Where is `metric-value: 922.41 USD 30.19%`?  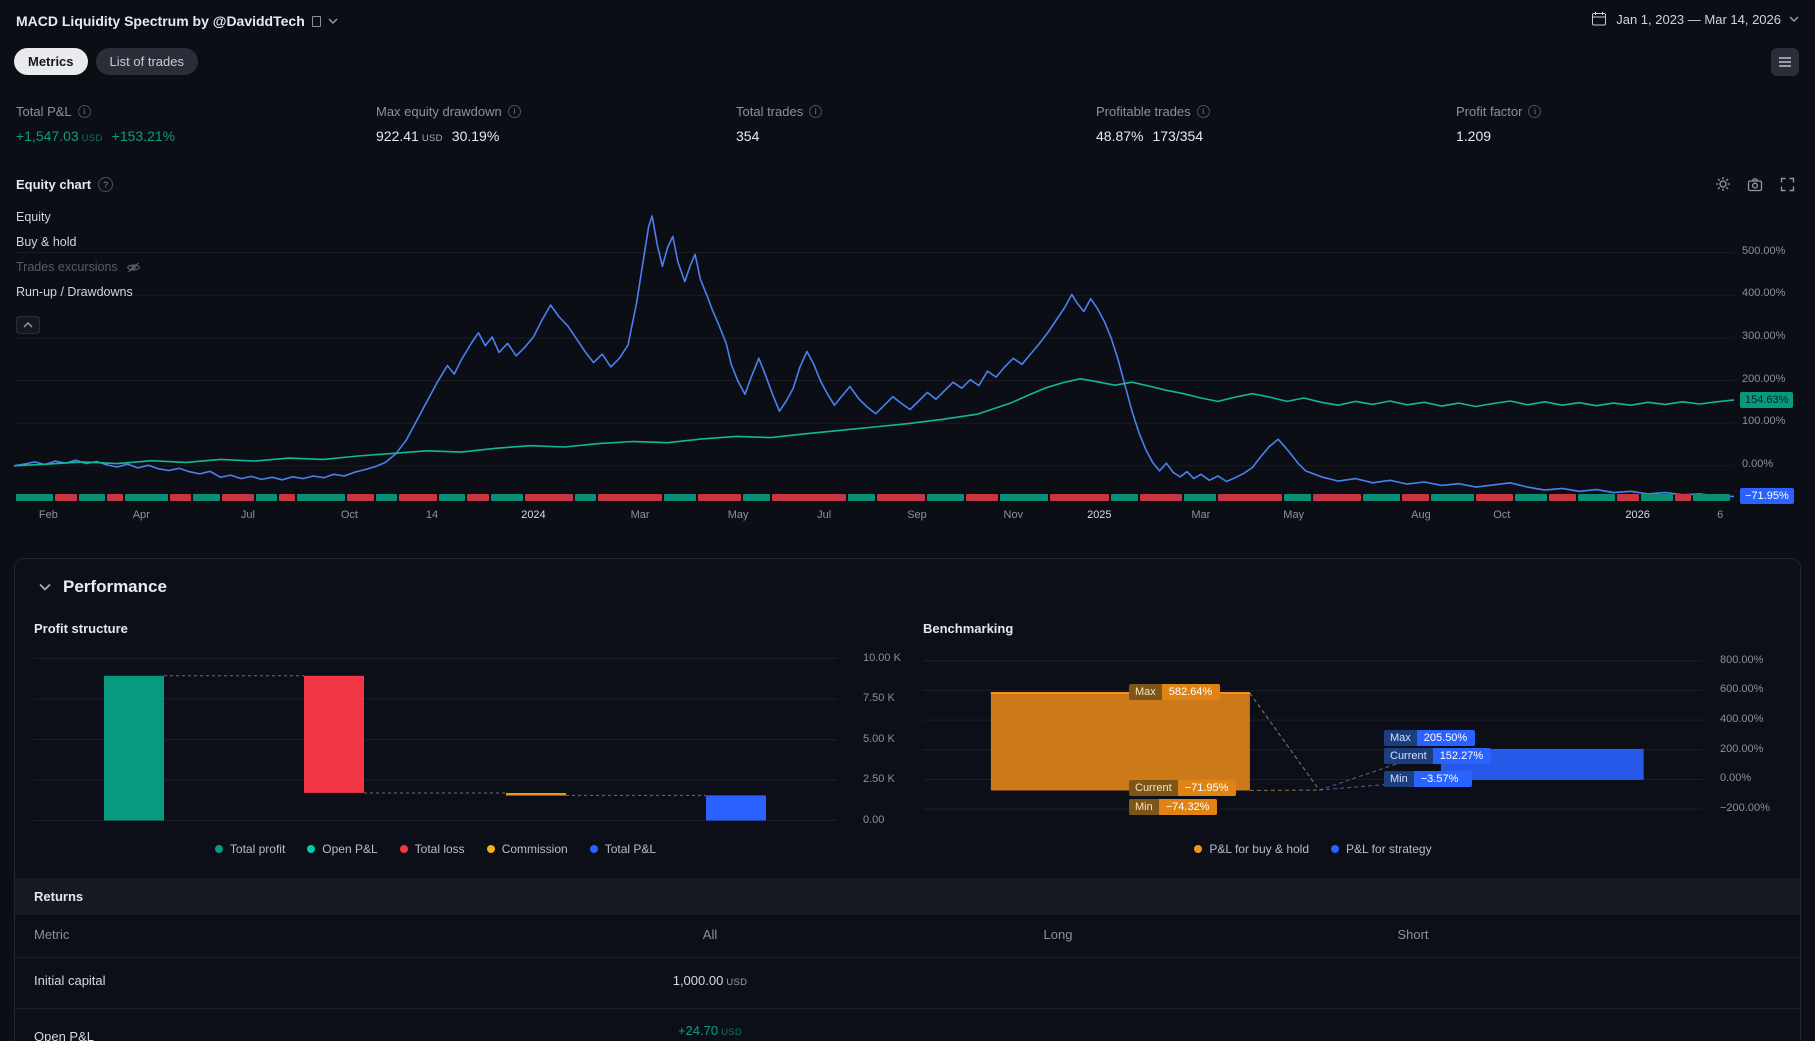
metric-value: 922.41 USD 30.19% is located at coordinates (438, 136).